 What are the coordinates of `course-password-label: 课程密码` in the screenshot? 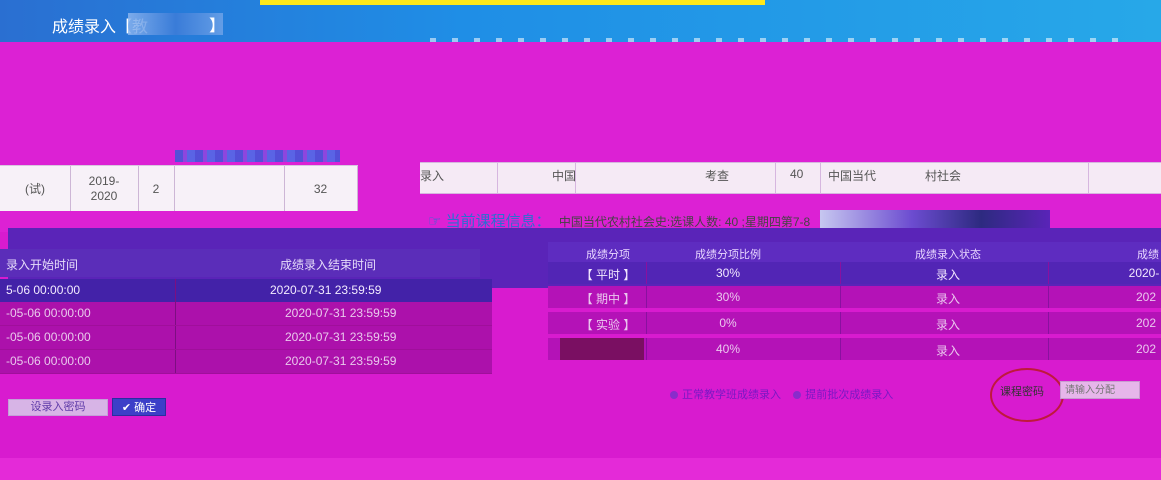 It's located at (1022, 392).